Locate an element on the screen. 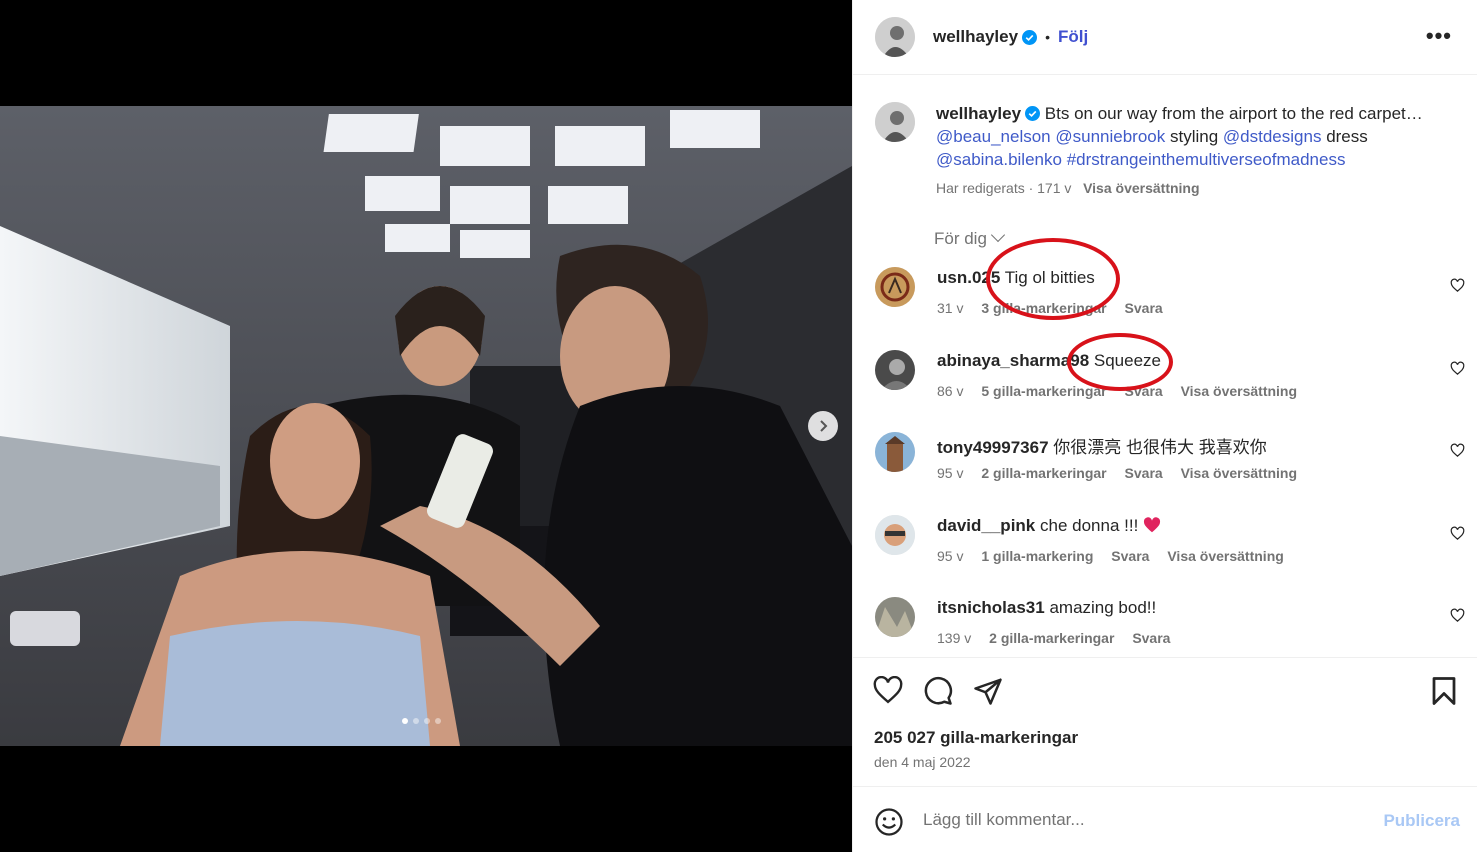 This screenshot has height=852, width=1477. comment-likes: 1 gilla-markering is located at coordinates (1037, 556).